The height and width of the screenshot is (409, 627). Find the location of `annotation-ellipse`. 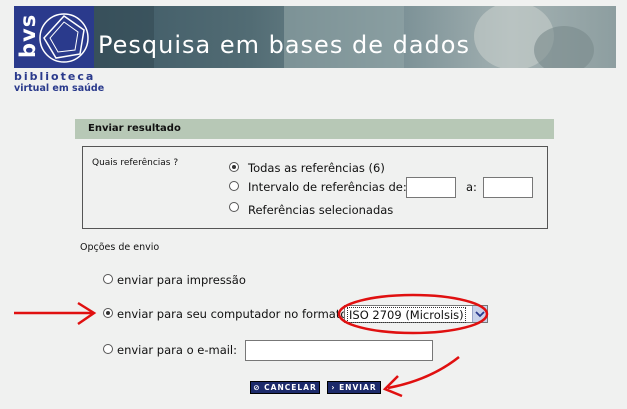

annotation-ellipse is located at coordinates (413, 314).